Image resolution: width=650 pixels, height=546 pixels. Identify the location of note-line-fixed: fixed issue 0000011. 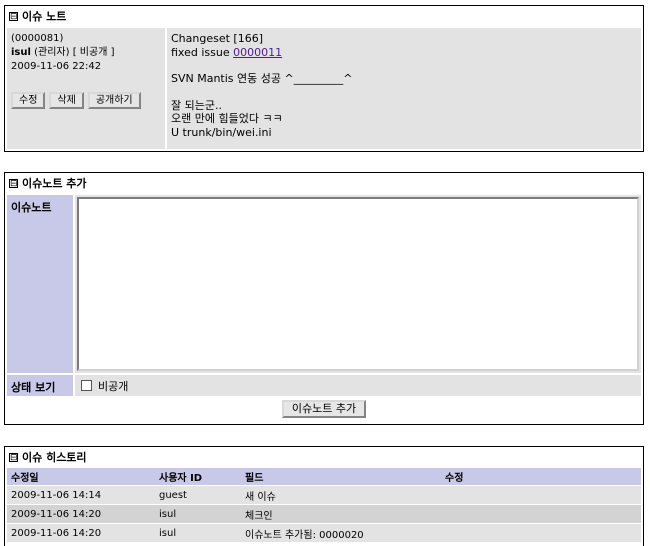
(404, 53).